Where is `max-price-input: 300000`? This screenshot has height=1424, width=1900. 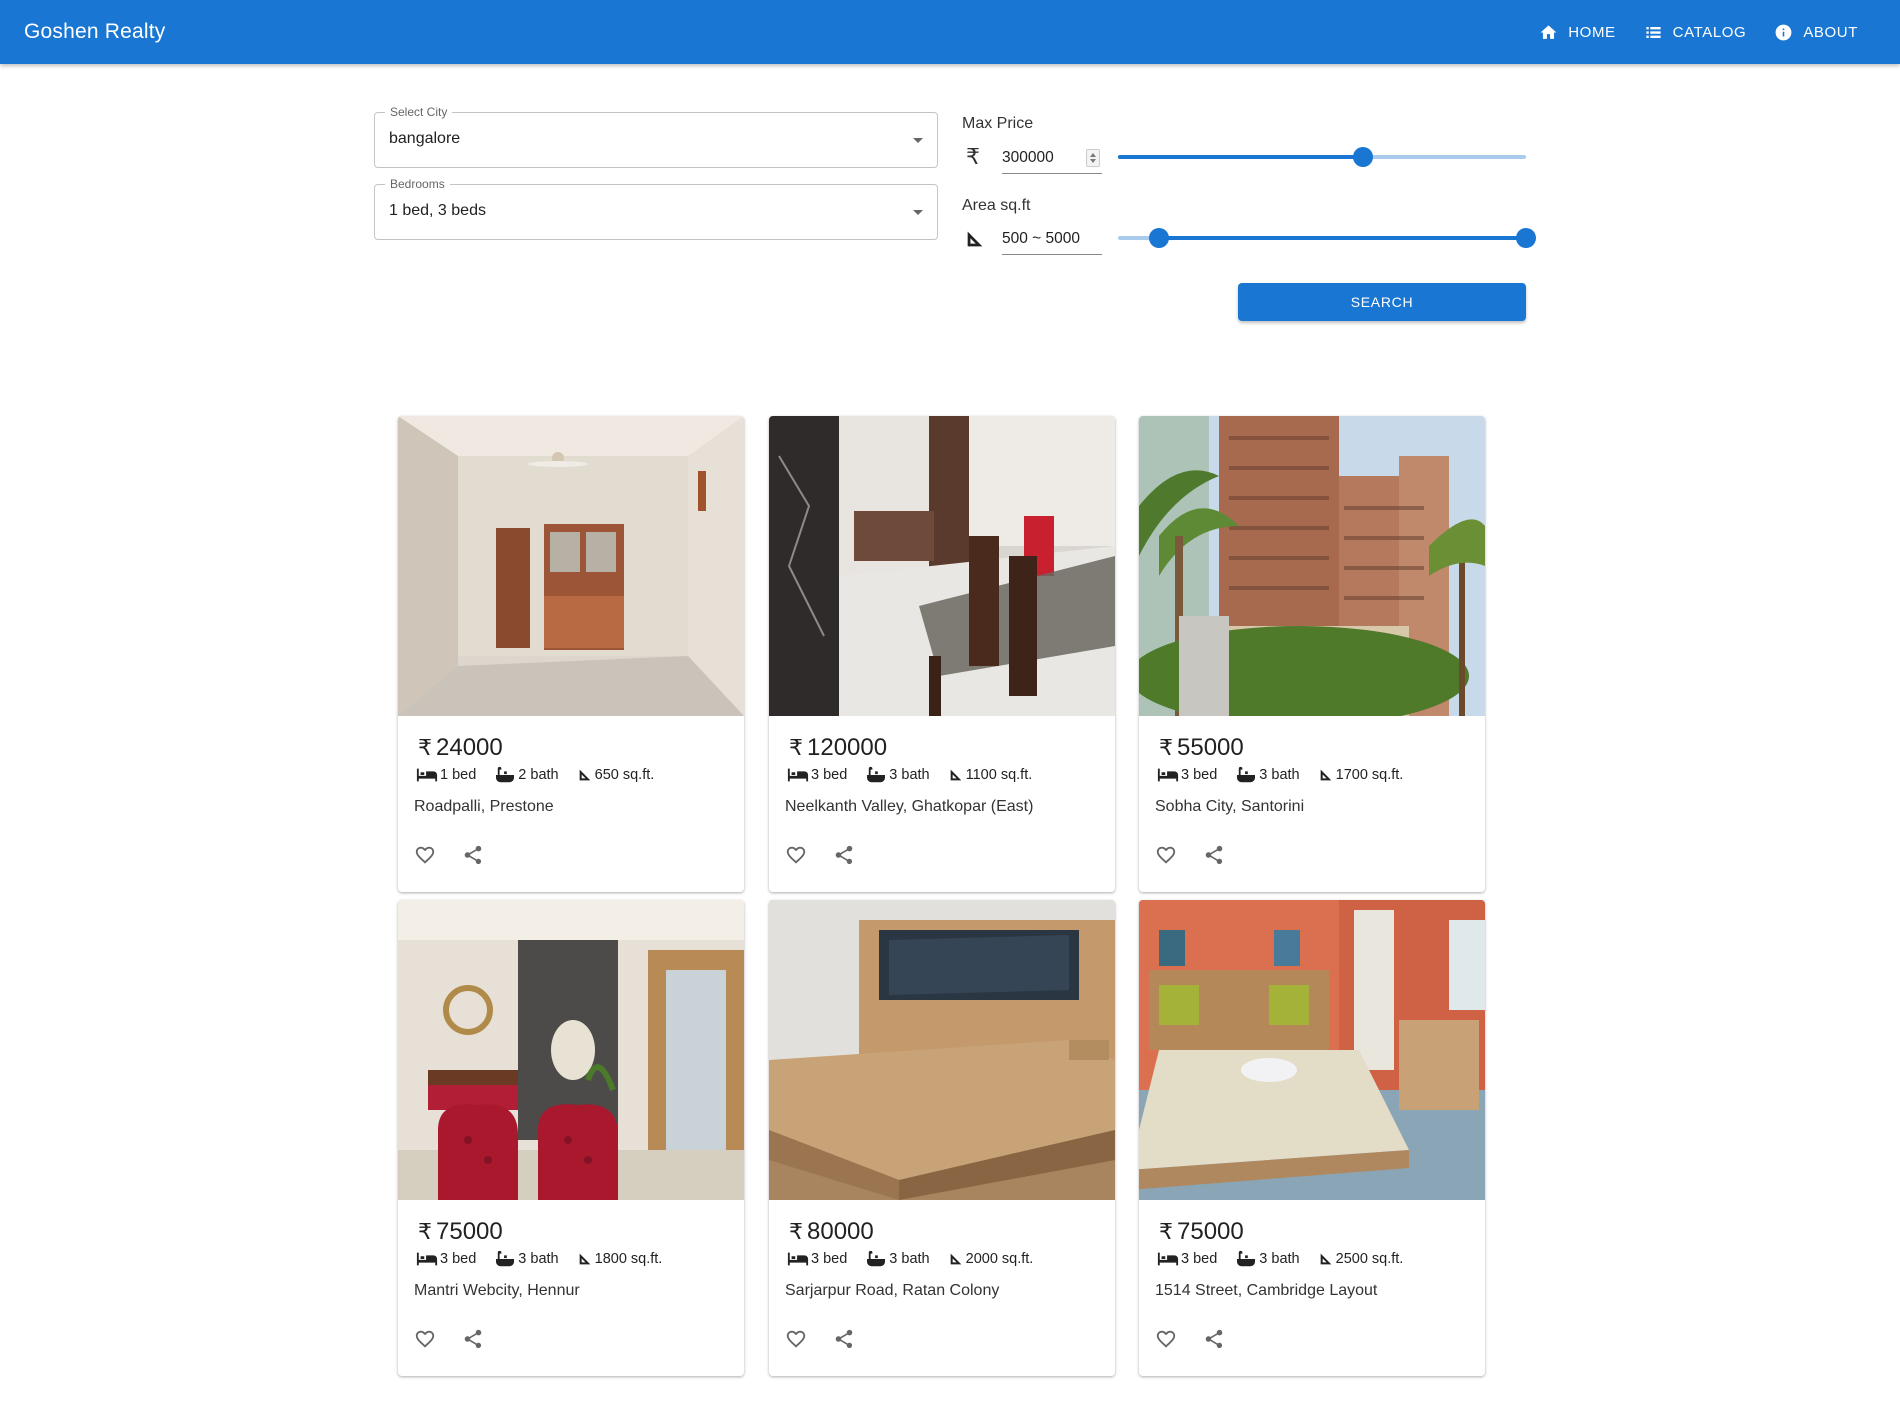
max-price-input: 300000 is located at coordinates (1052, 161).